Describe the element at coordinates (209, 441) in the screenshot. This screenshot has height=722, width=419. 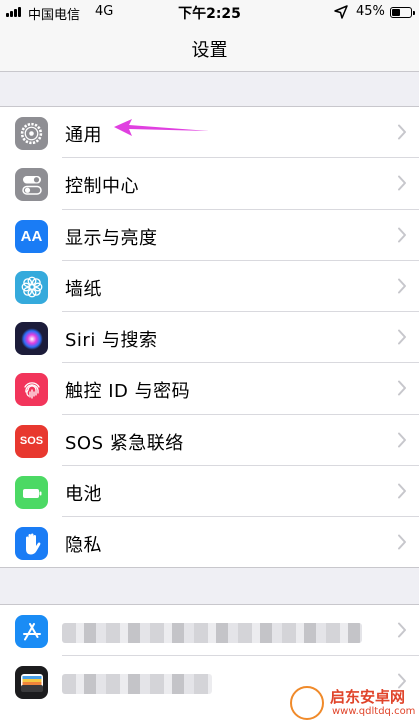
I see `settings-item-sos: SOS SOS 紧急联络` at that location.